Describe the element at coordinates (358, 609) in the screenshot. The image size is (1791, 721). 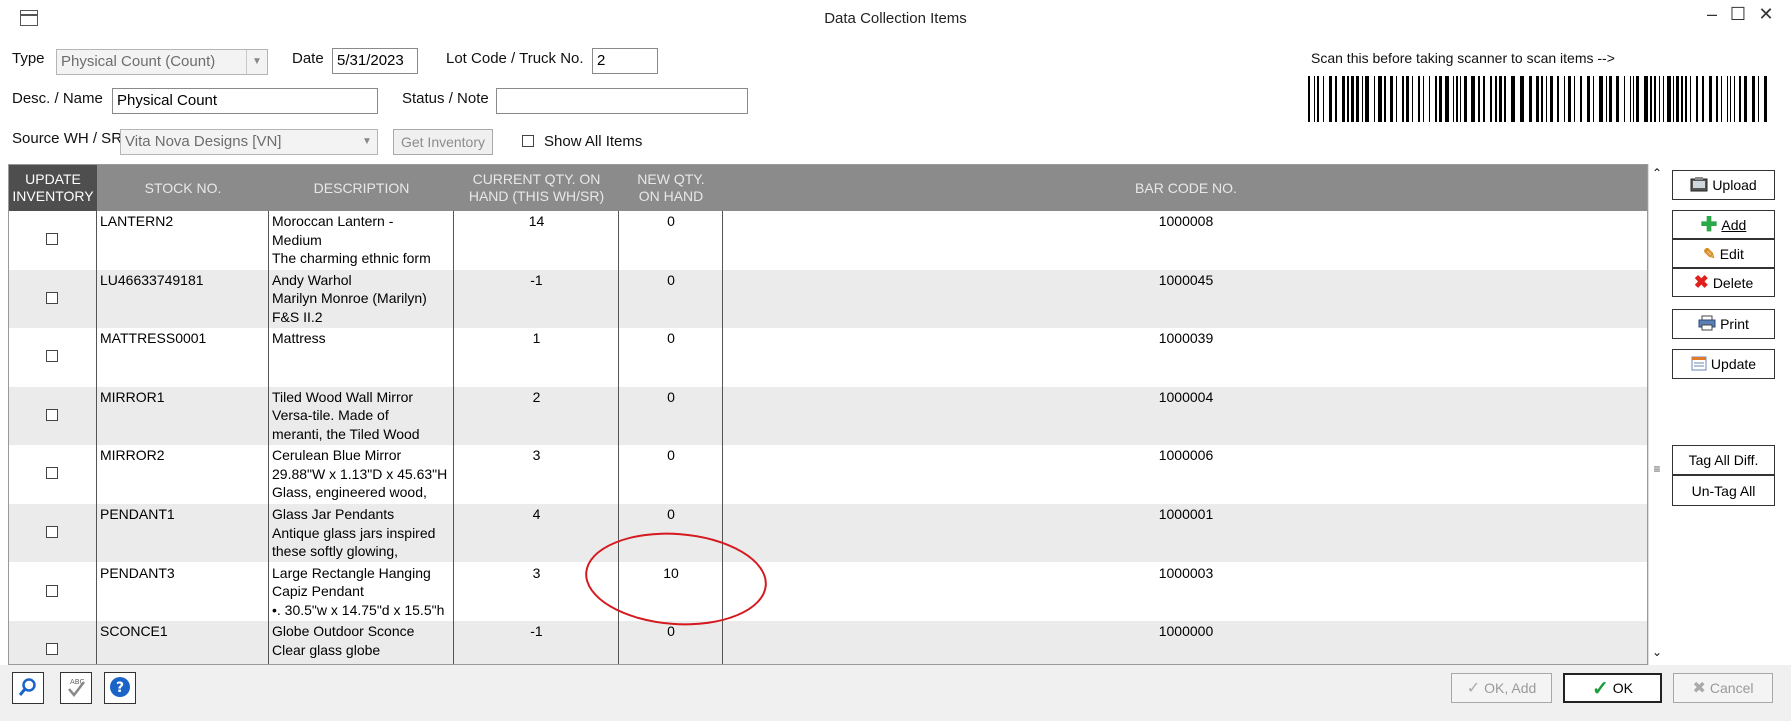
I see `description-line: •. 30.5"w x 14.75"d x 15.5"h` at that location.